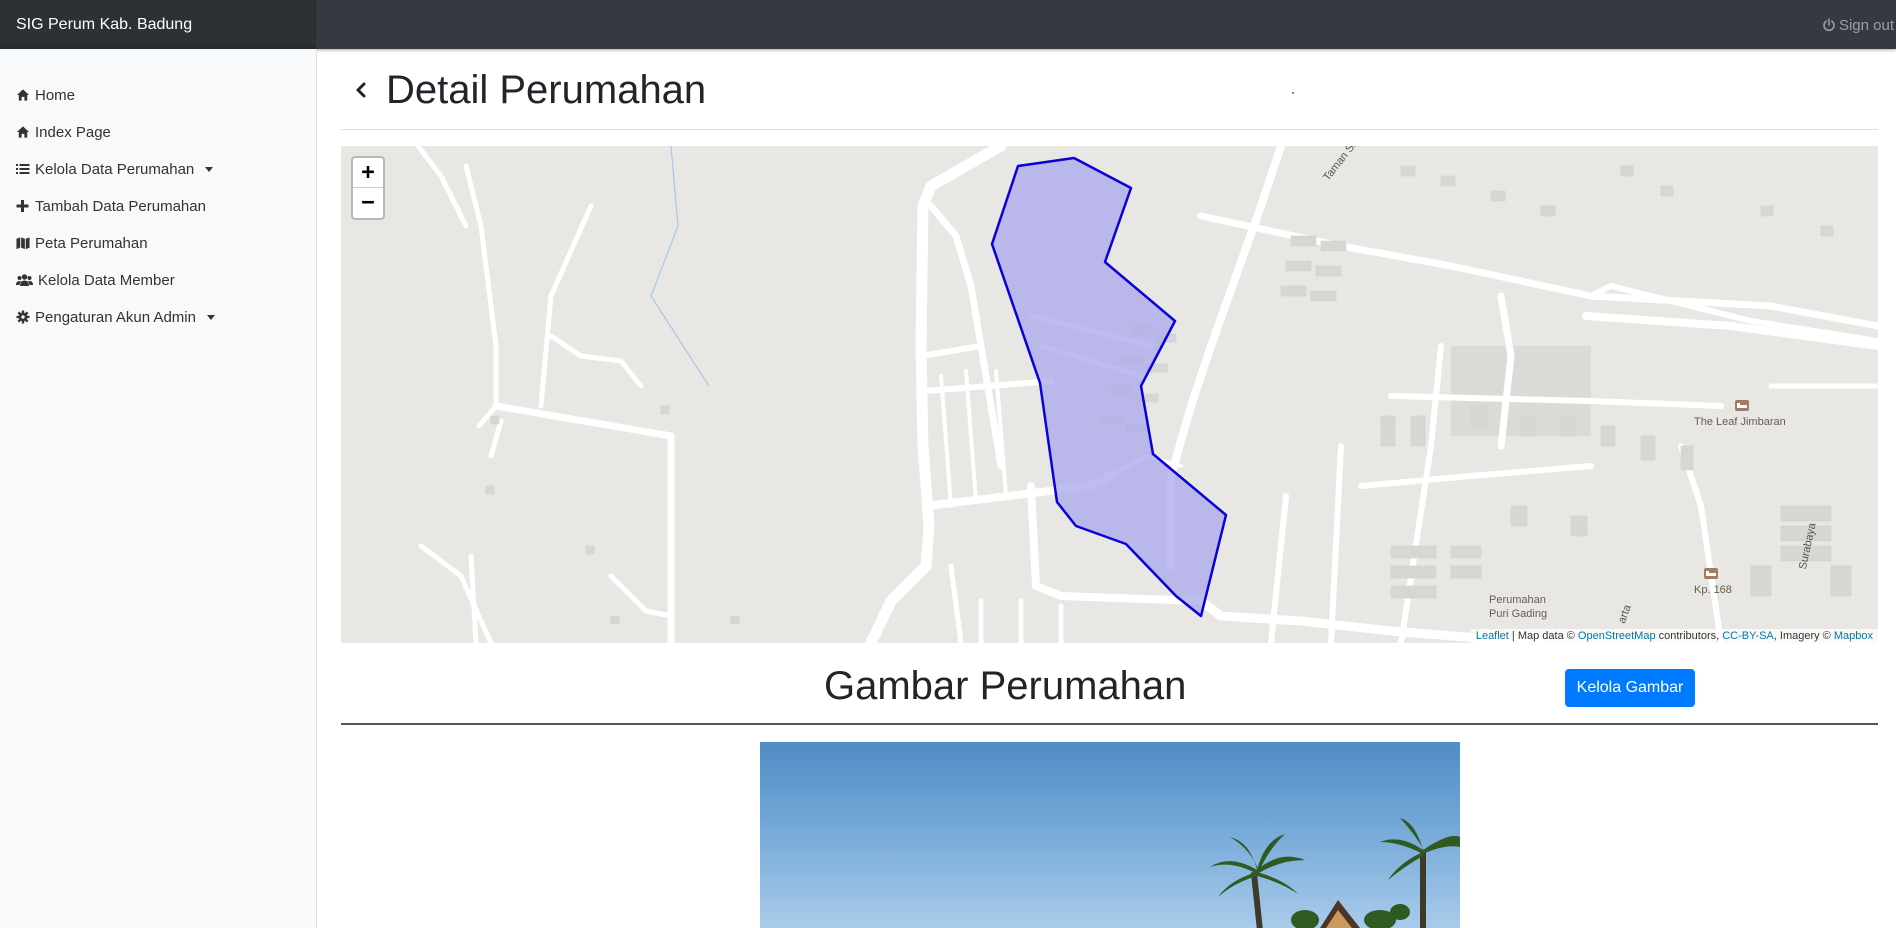 The width and height of the screenshot is (1896, 928). Describe the element at coordinates (23, 243) in the screenshot. I see `map-icon` at that location.